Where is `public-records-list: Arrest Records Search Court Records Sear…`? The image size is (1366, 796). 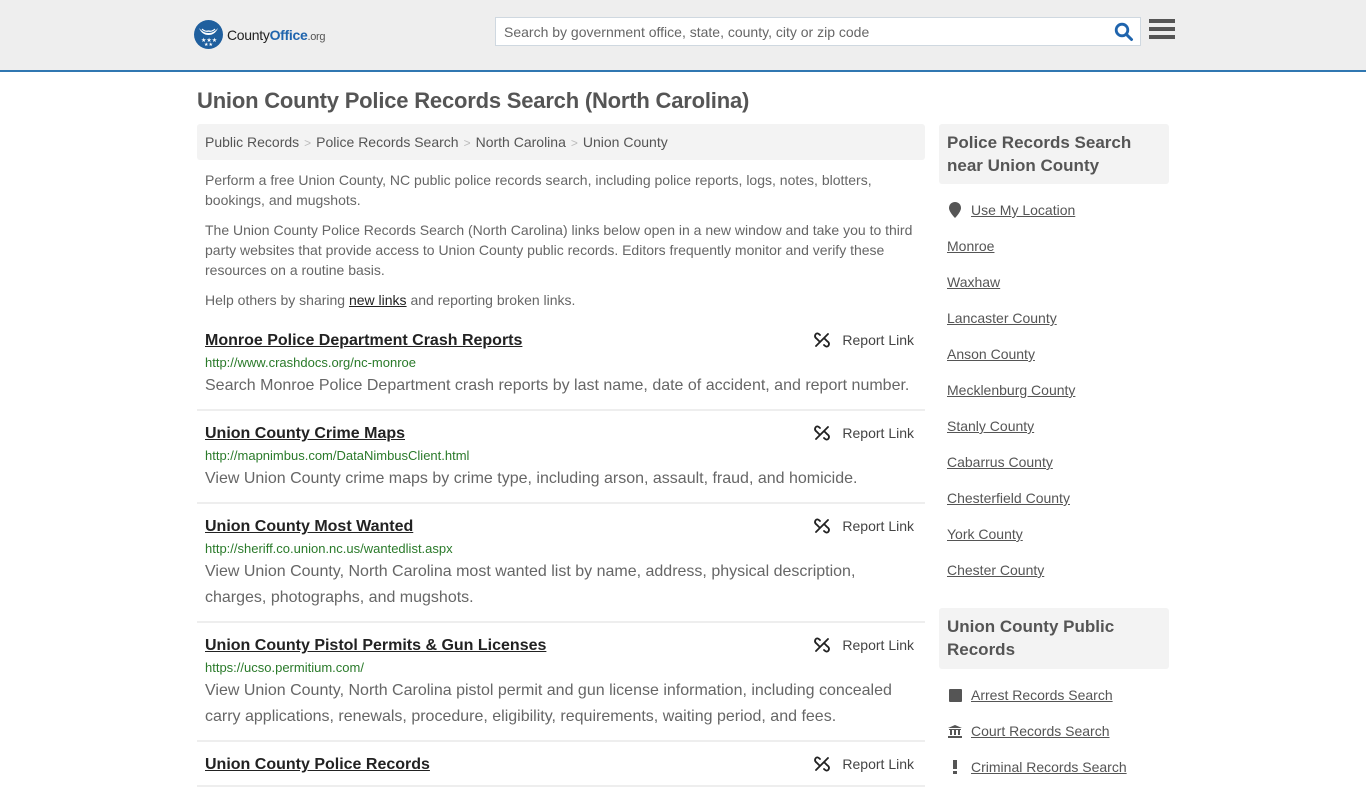
public-records-list: Arrest Records Search Court Records Sear… is located at coordinates (1058, 731).